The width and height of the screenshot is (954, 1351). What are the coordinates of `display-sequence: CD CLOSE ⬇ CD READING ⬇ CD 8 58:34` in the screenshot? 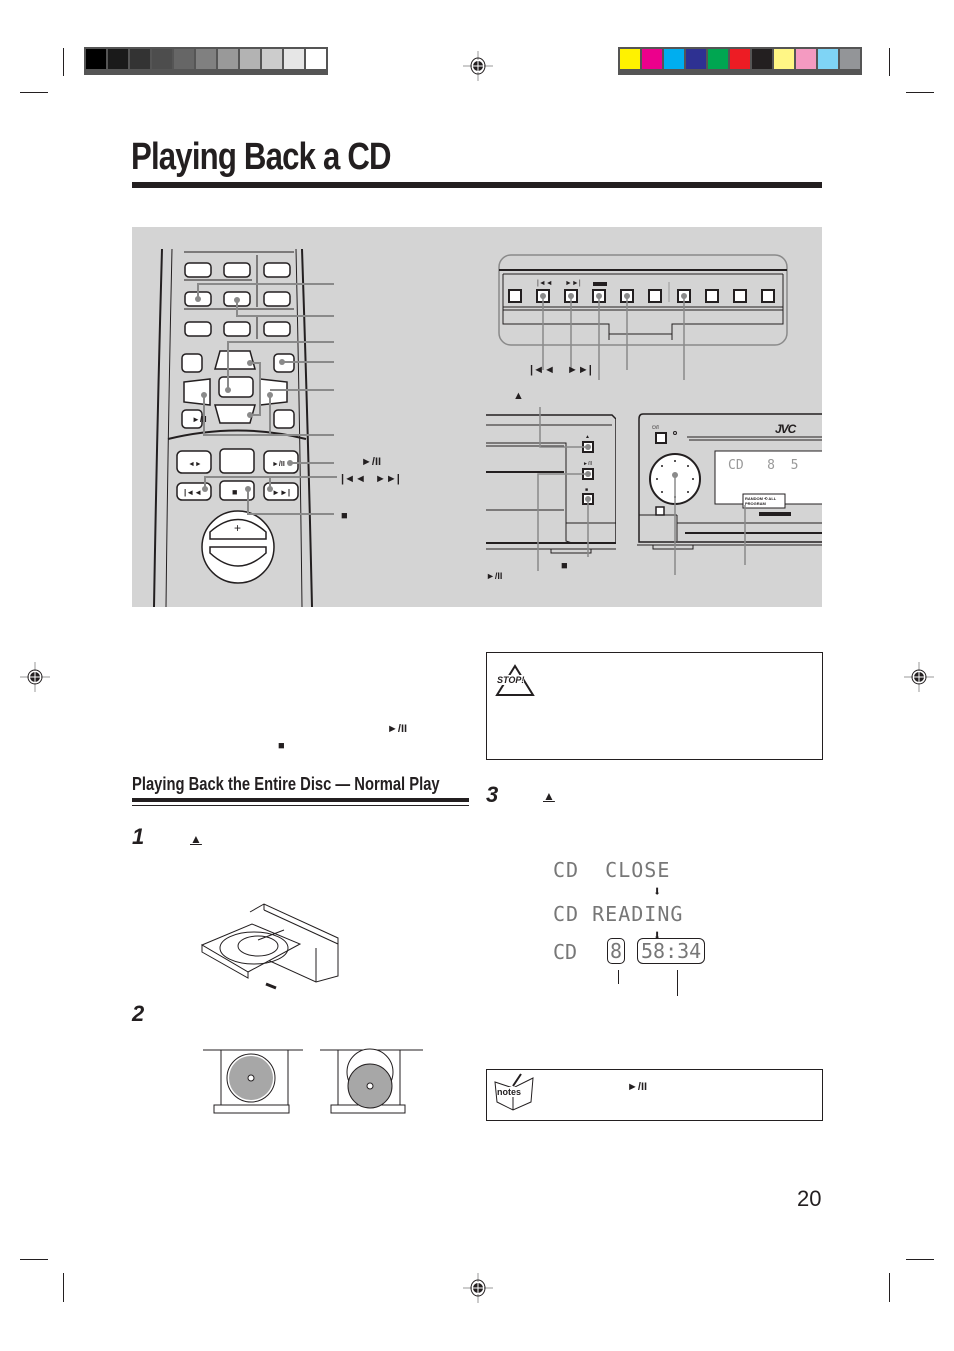 It's located at (629, 912).